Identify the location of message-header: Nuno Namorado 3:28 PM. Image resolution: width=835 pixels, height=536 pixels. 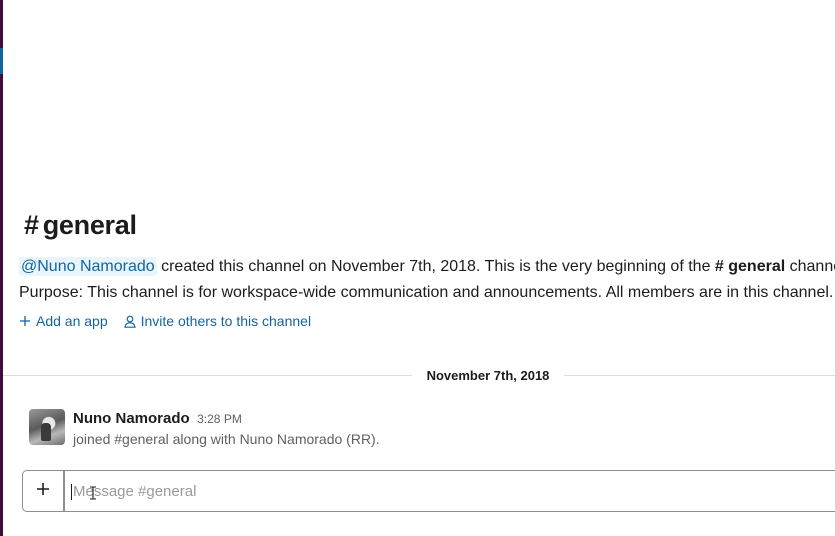
(157, 419).